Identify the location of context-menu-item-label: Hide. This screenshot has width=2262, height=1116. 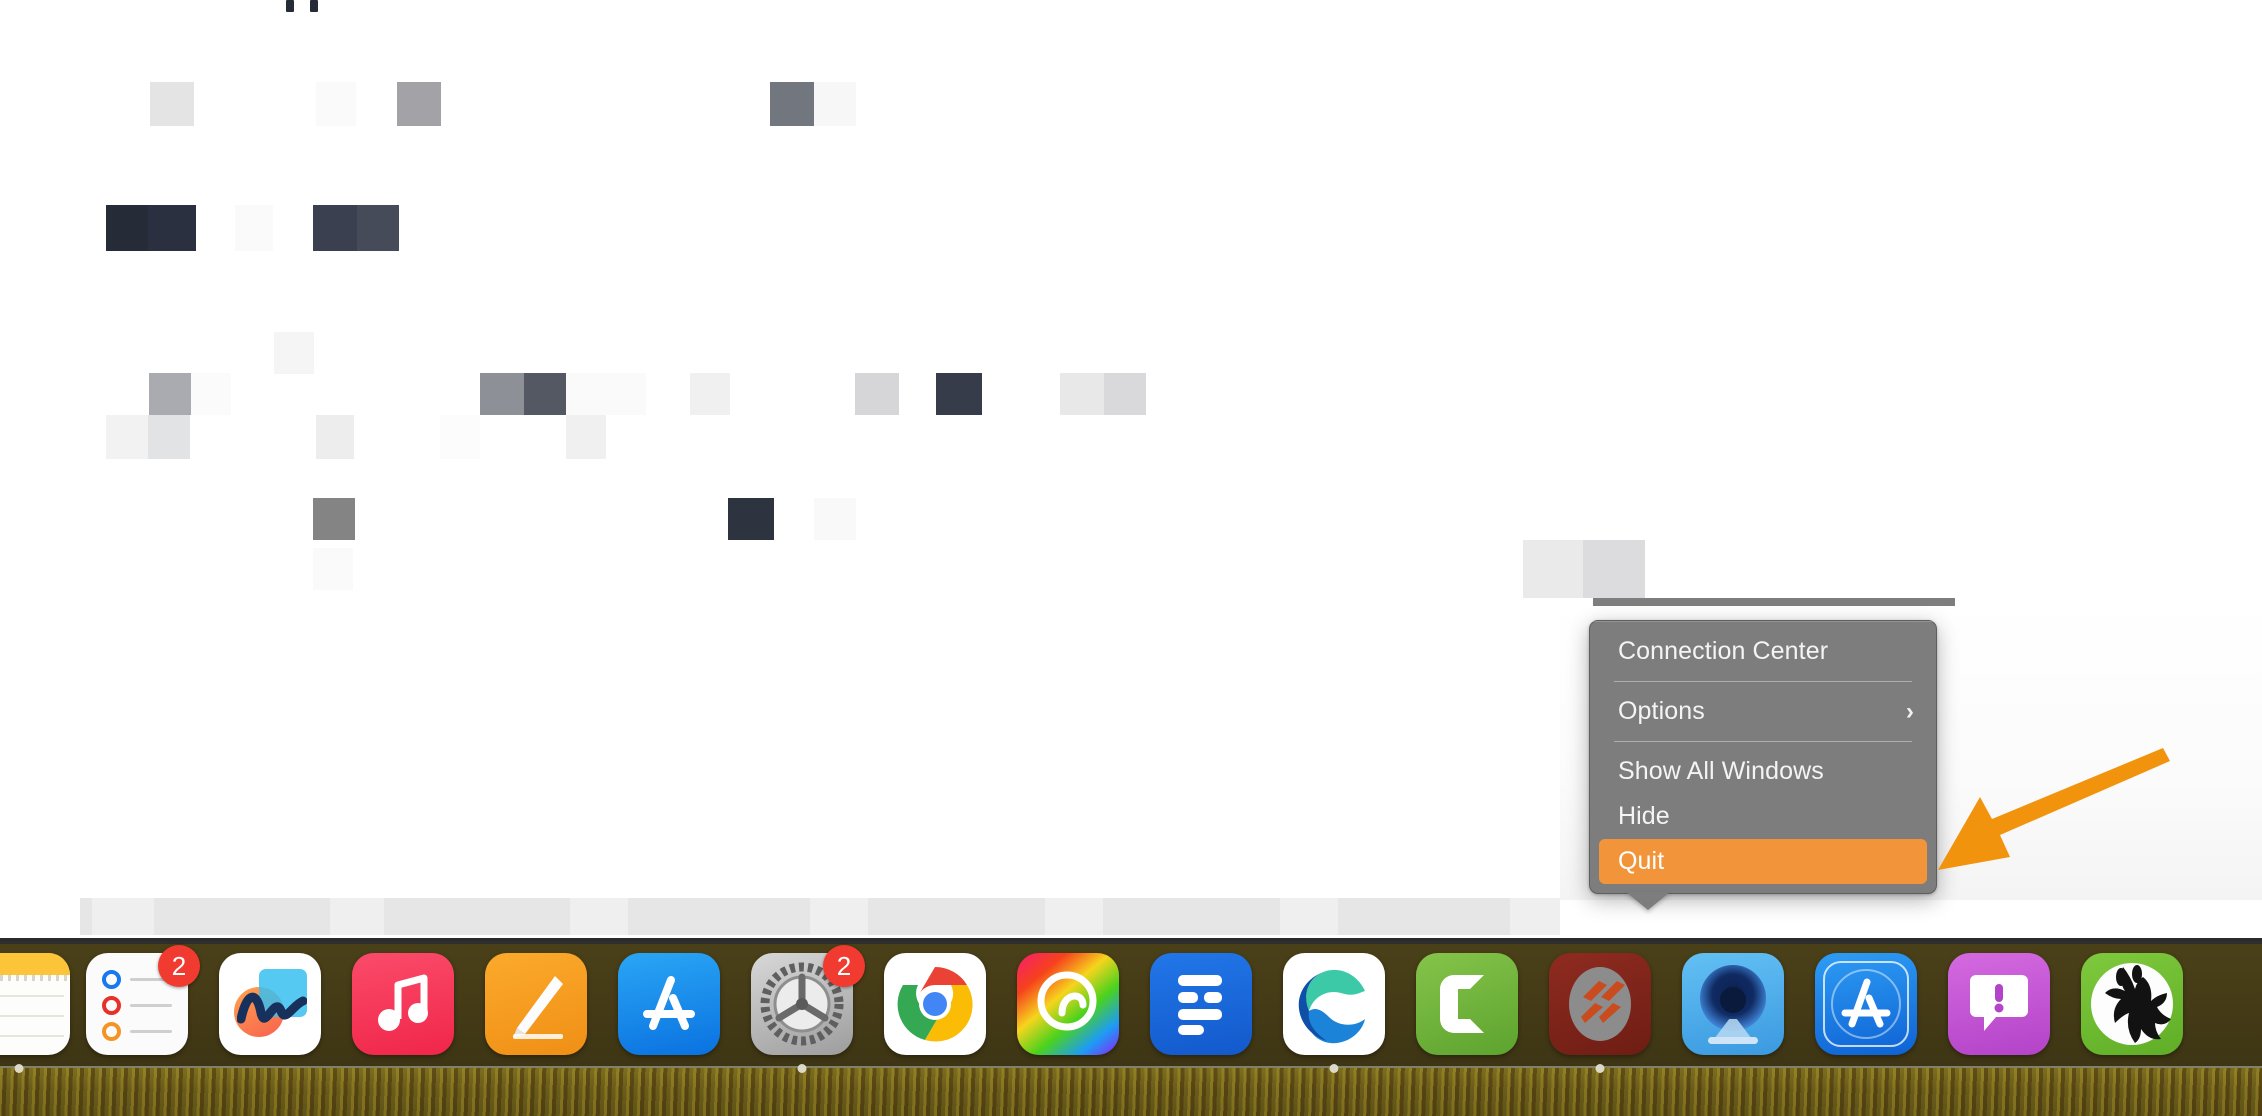
(1644, 816).